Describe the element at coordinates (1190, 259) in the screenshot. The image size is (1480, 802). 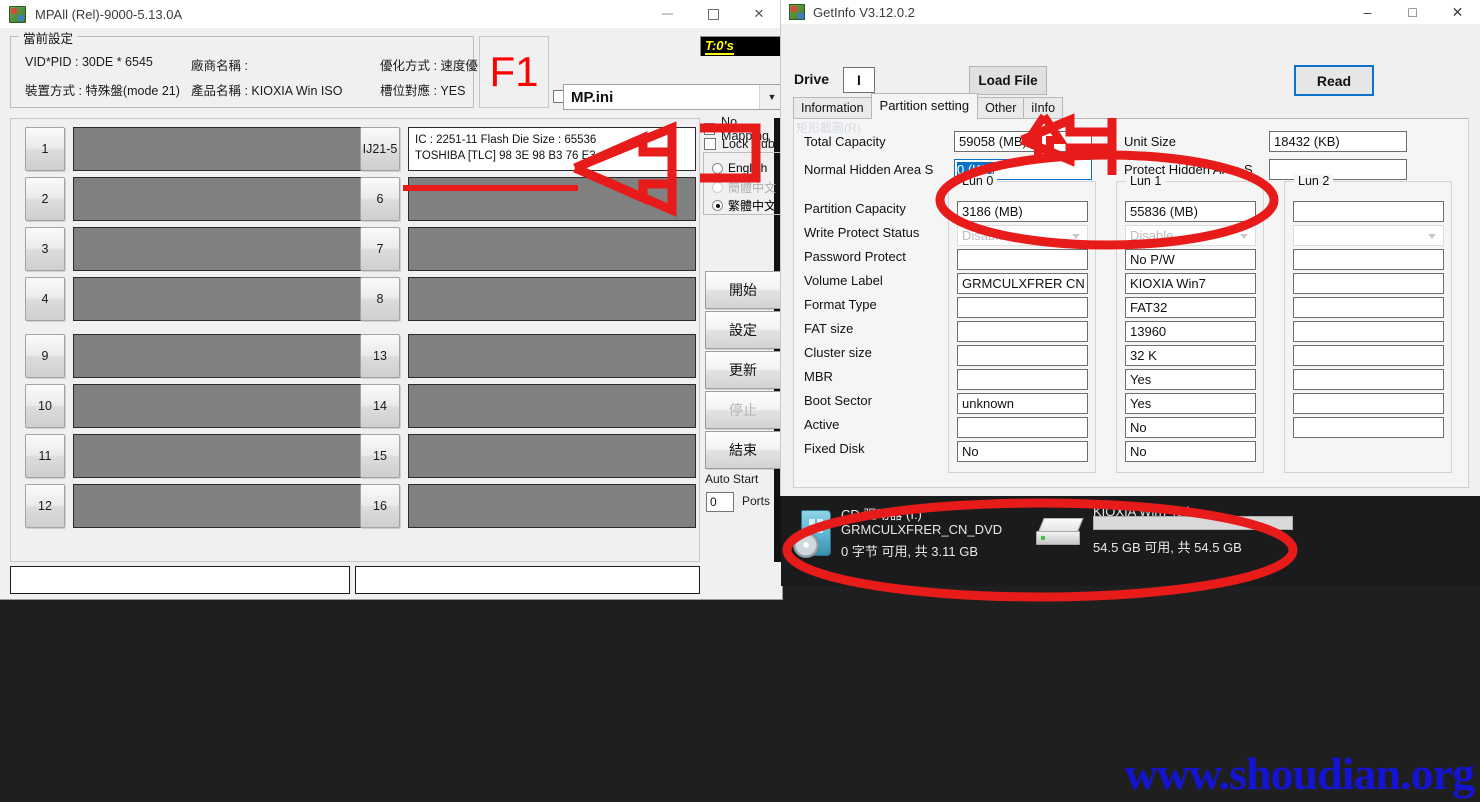
I see `lun1-password-protect: No P/W` at that location.